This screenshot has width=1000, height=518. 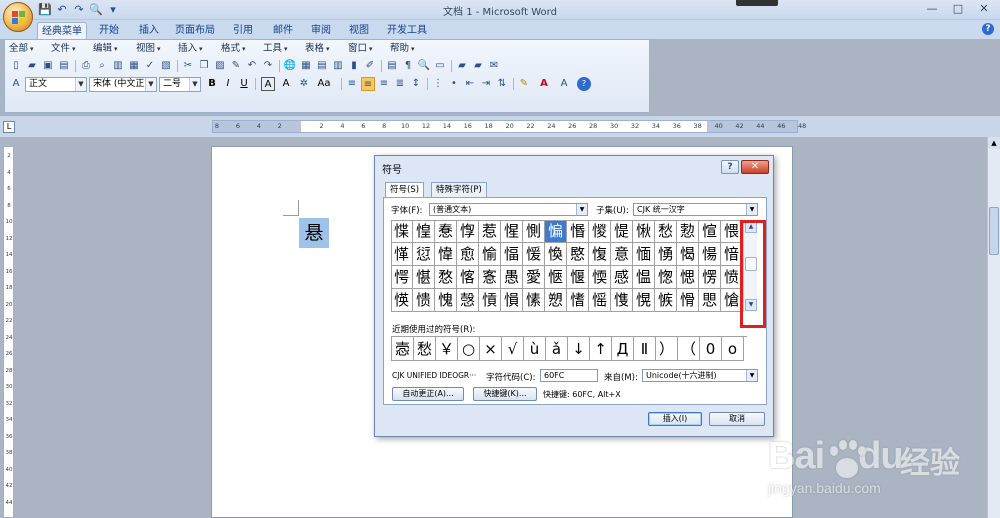 What do you see at coordinates (622, 277) in the screenshot?
I see `symbol-cell: 感` at bounding box center [622, 277].